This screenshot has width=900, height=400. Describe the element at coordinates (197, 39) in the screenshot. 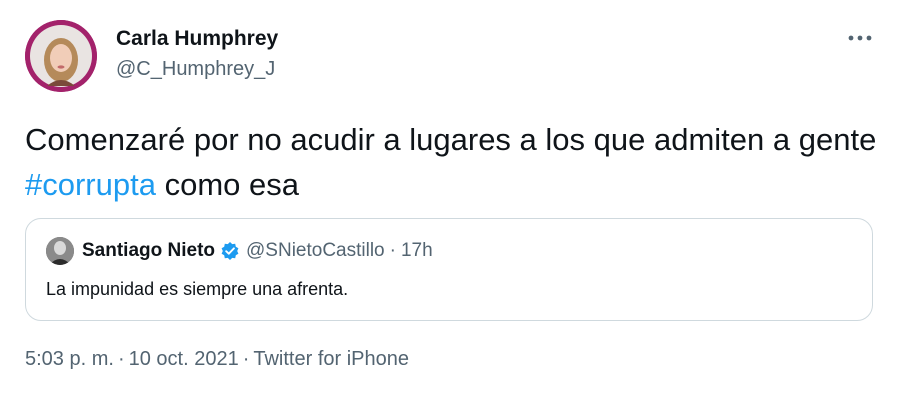

I see `author-name: Carla Humphrey` at that location.